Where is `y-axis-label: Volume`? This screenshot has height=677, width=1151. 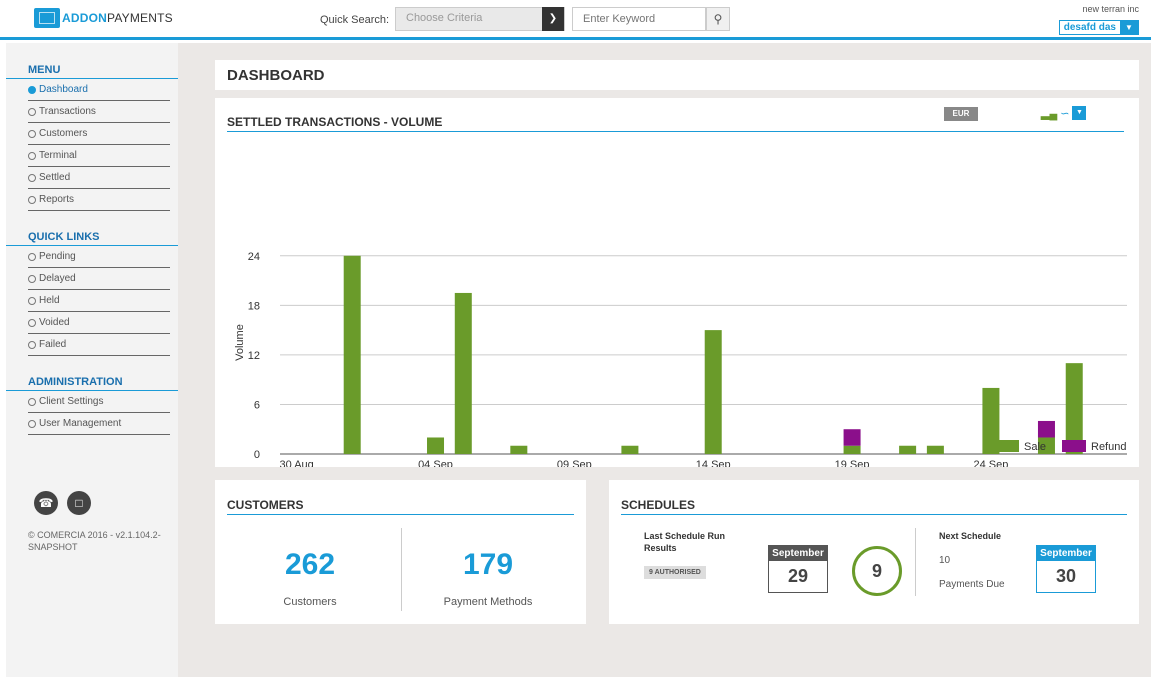 y-axis-label: Volume is located at coordinates (240, 342).